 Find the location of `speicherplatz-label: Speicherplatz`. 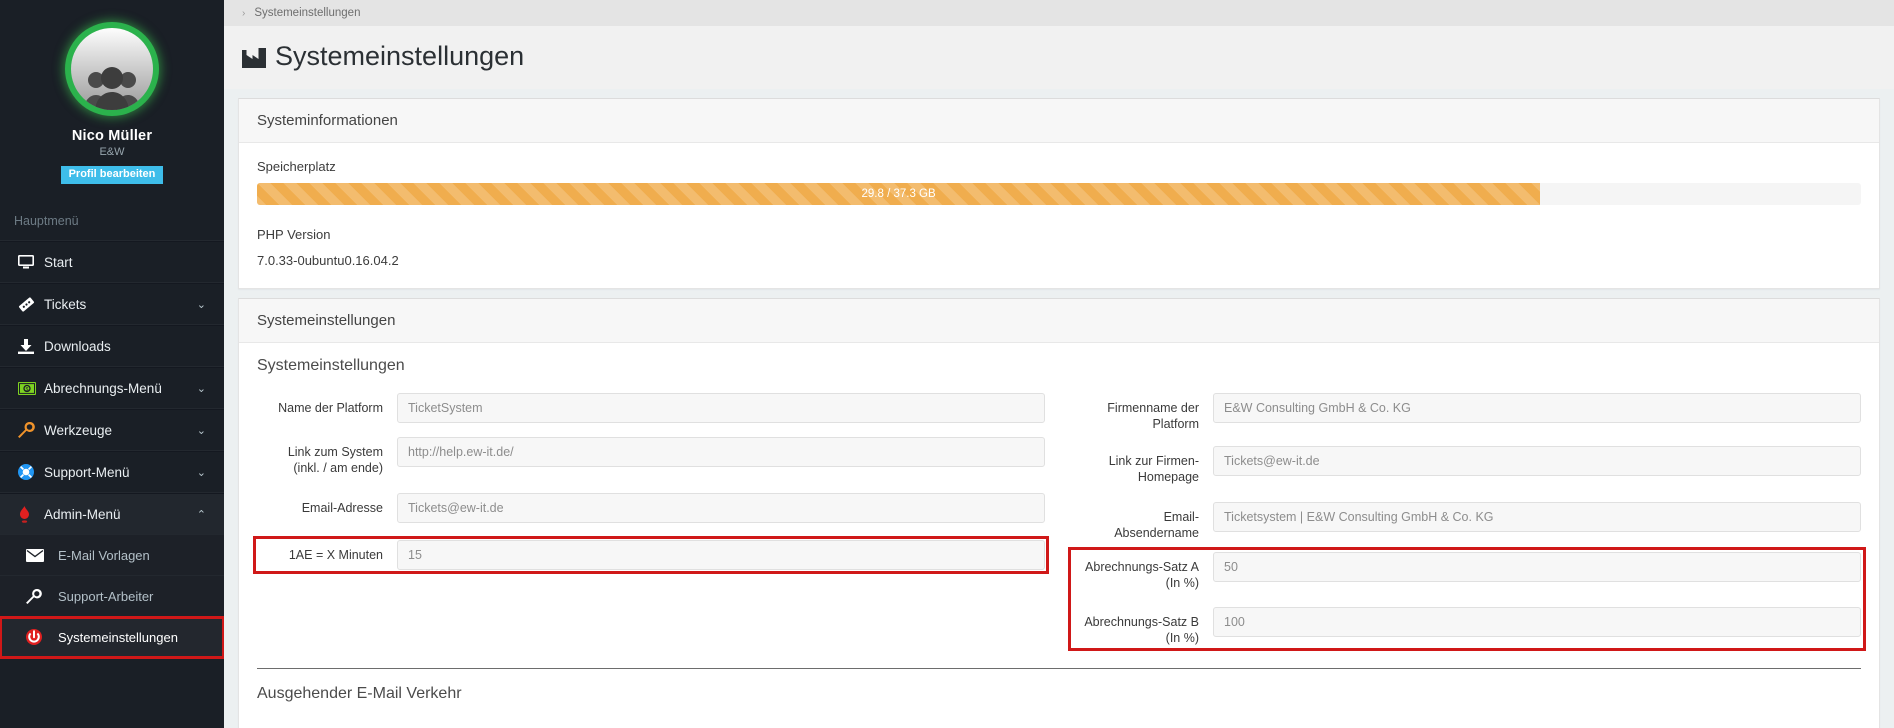

speicherplatz-label: Speicherplatz is located at coordinates (296, 166).